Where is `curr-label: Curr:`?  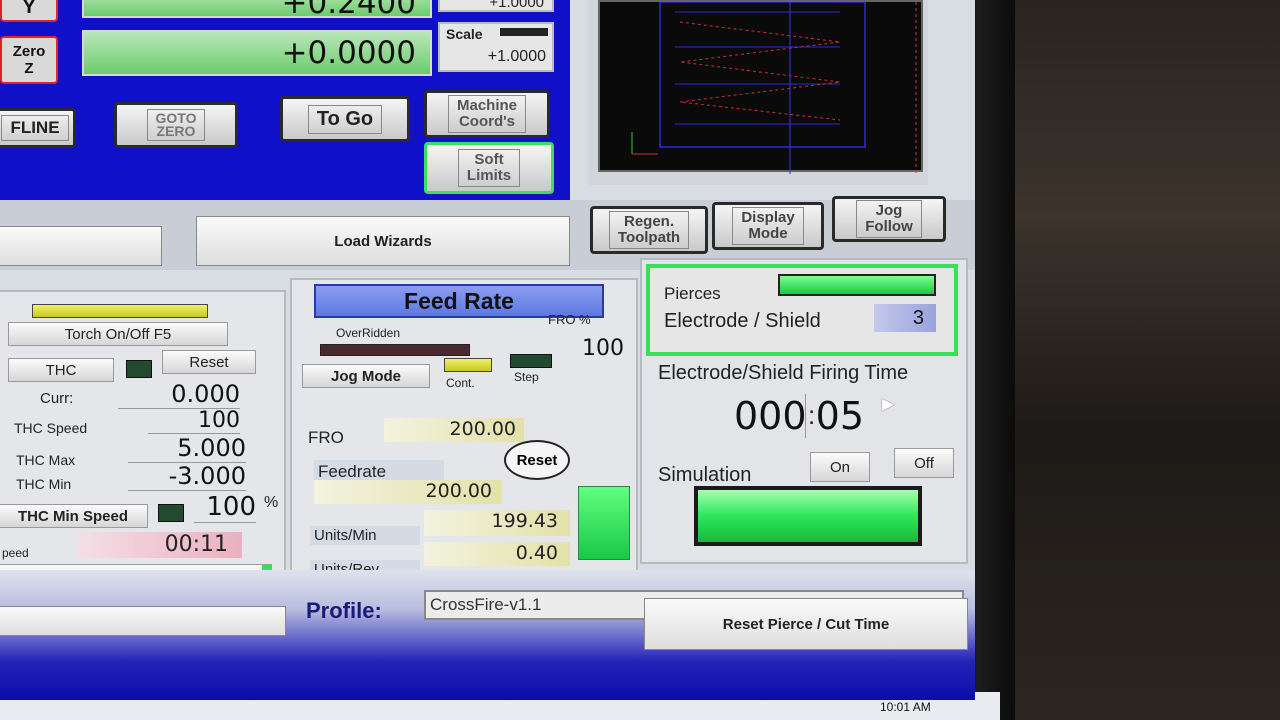 curr-label: Curr: is located at coordinates (57, 398).